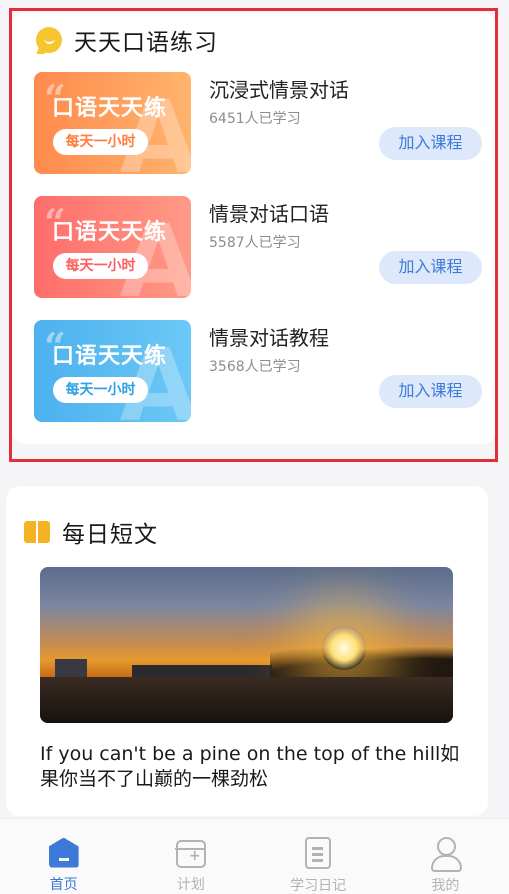 This screenshot has width=509, height=894. Describe the element at coordinates (255, 119) in the screenshot. I see `learner-count: 6451人已学习` at that location.